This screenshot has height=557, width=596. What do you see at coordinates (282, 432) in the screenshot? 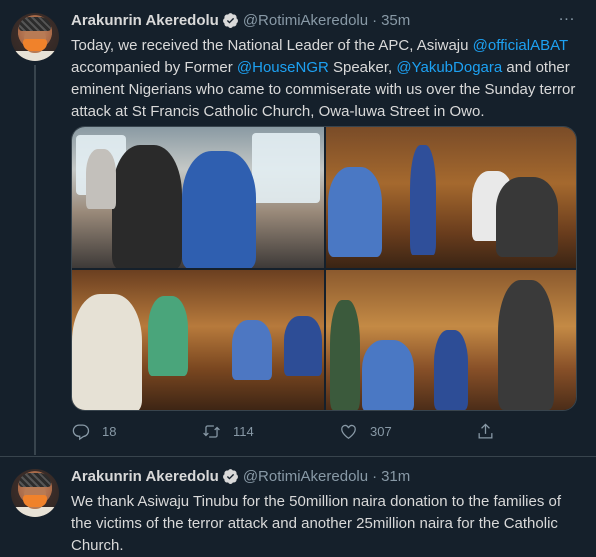
I see `tweet-actions: 18 114 307` at bounding box center [282, 432].